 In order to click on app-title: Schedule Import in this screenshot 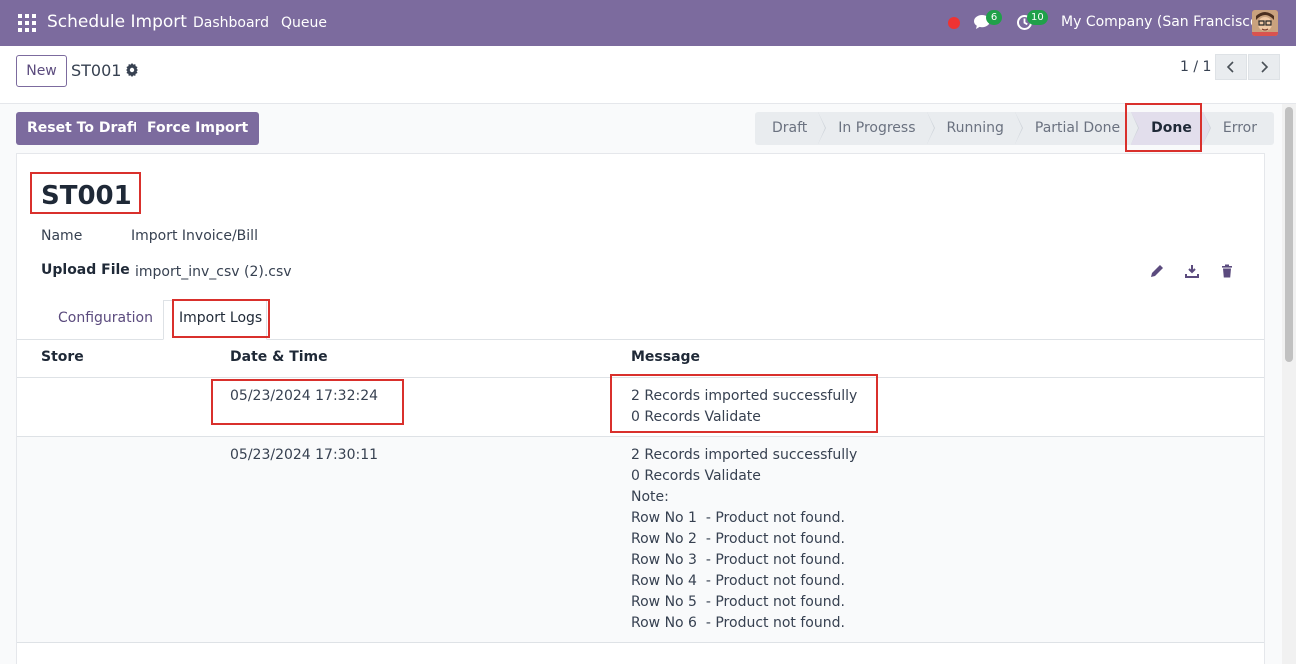, I will do `click(117, 22)`.